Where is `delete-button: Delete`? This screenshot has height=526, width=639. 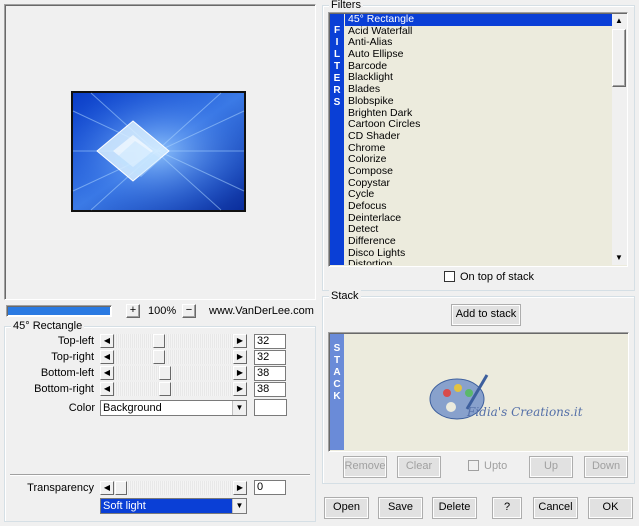 delete-button: Delete is located at coordinates (454, 508).